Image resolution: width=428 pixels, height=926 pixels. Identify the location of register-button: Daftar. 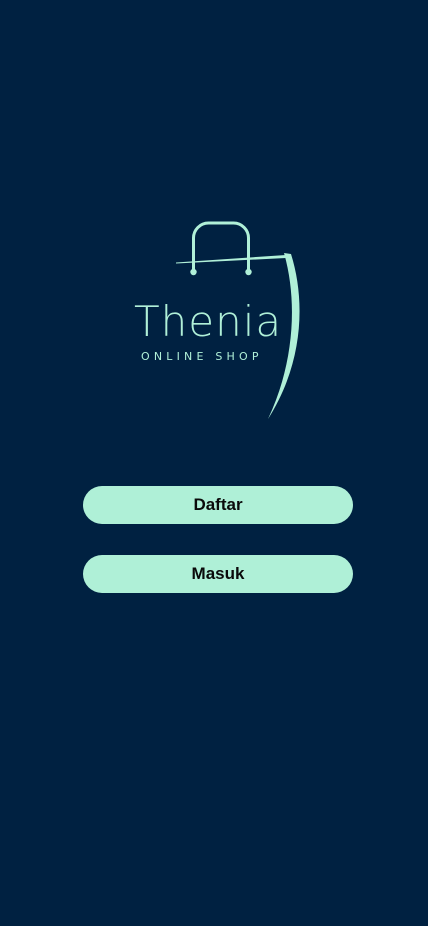
(218, 505).